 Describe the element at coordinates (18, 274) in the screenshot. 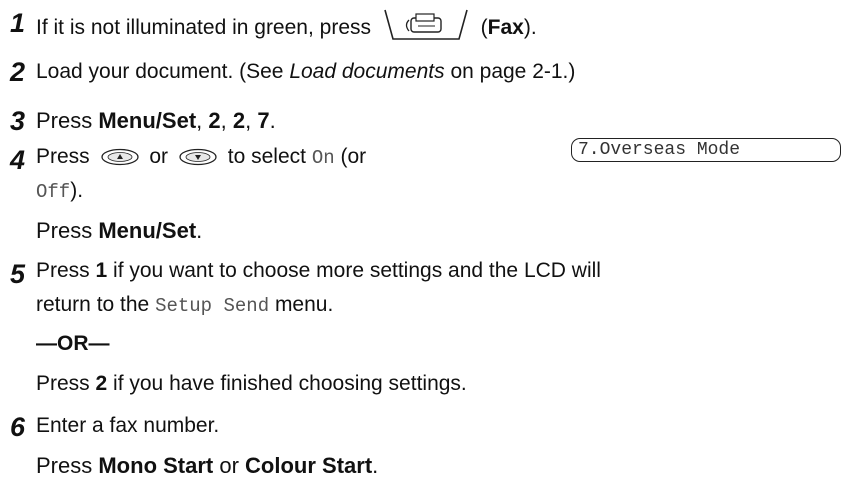

I see `step-number-5: 5` at that location.